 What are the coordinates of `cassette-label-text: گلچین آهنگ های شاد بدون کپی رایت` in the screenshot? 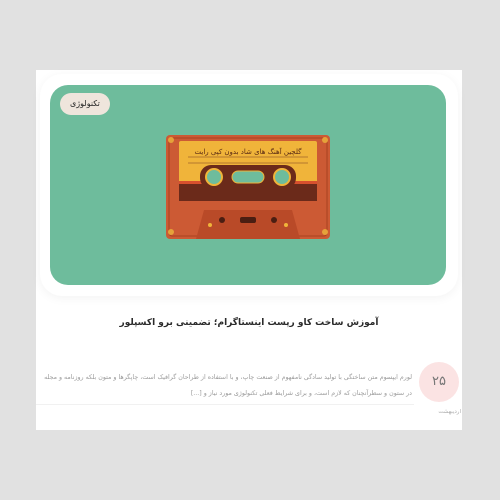 It's located at (249, 151).